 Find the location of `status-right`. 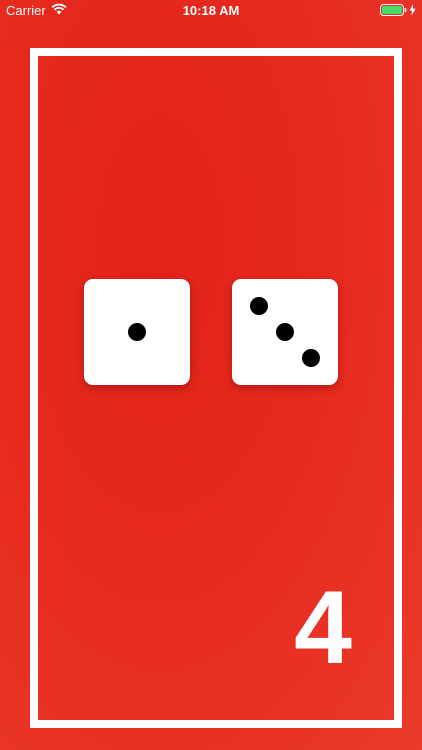

status-right is located at coordinates (398, 11).